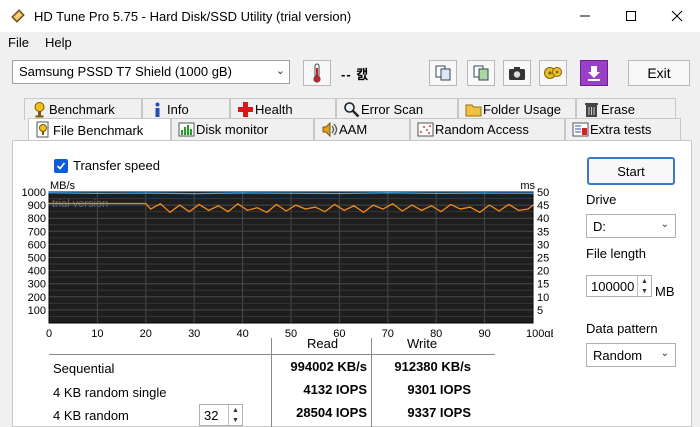 This screenshot has width=700, height=427. I want to click on options-icon, so click(553, 73).